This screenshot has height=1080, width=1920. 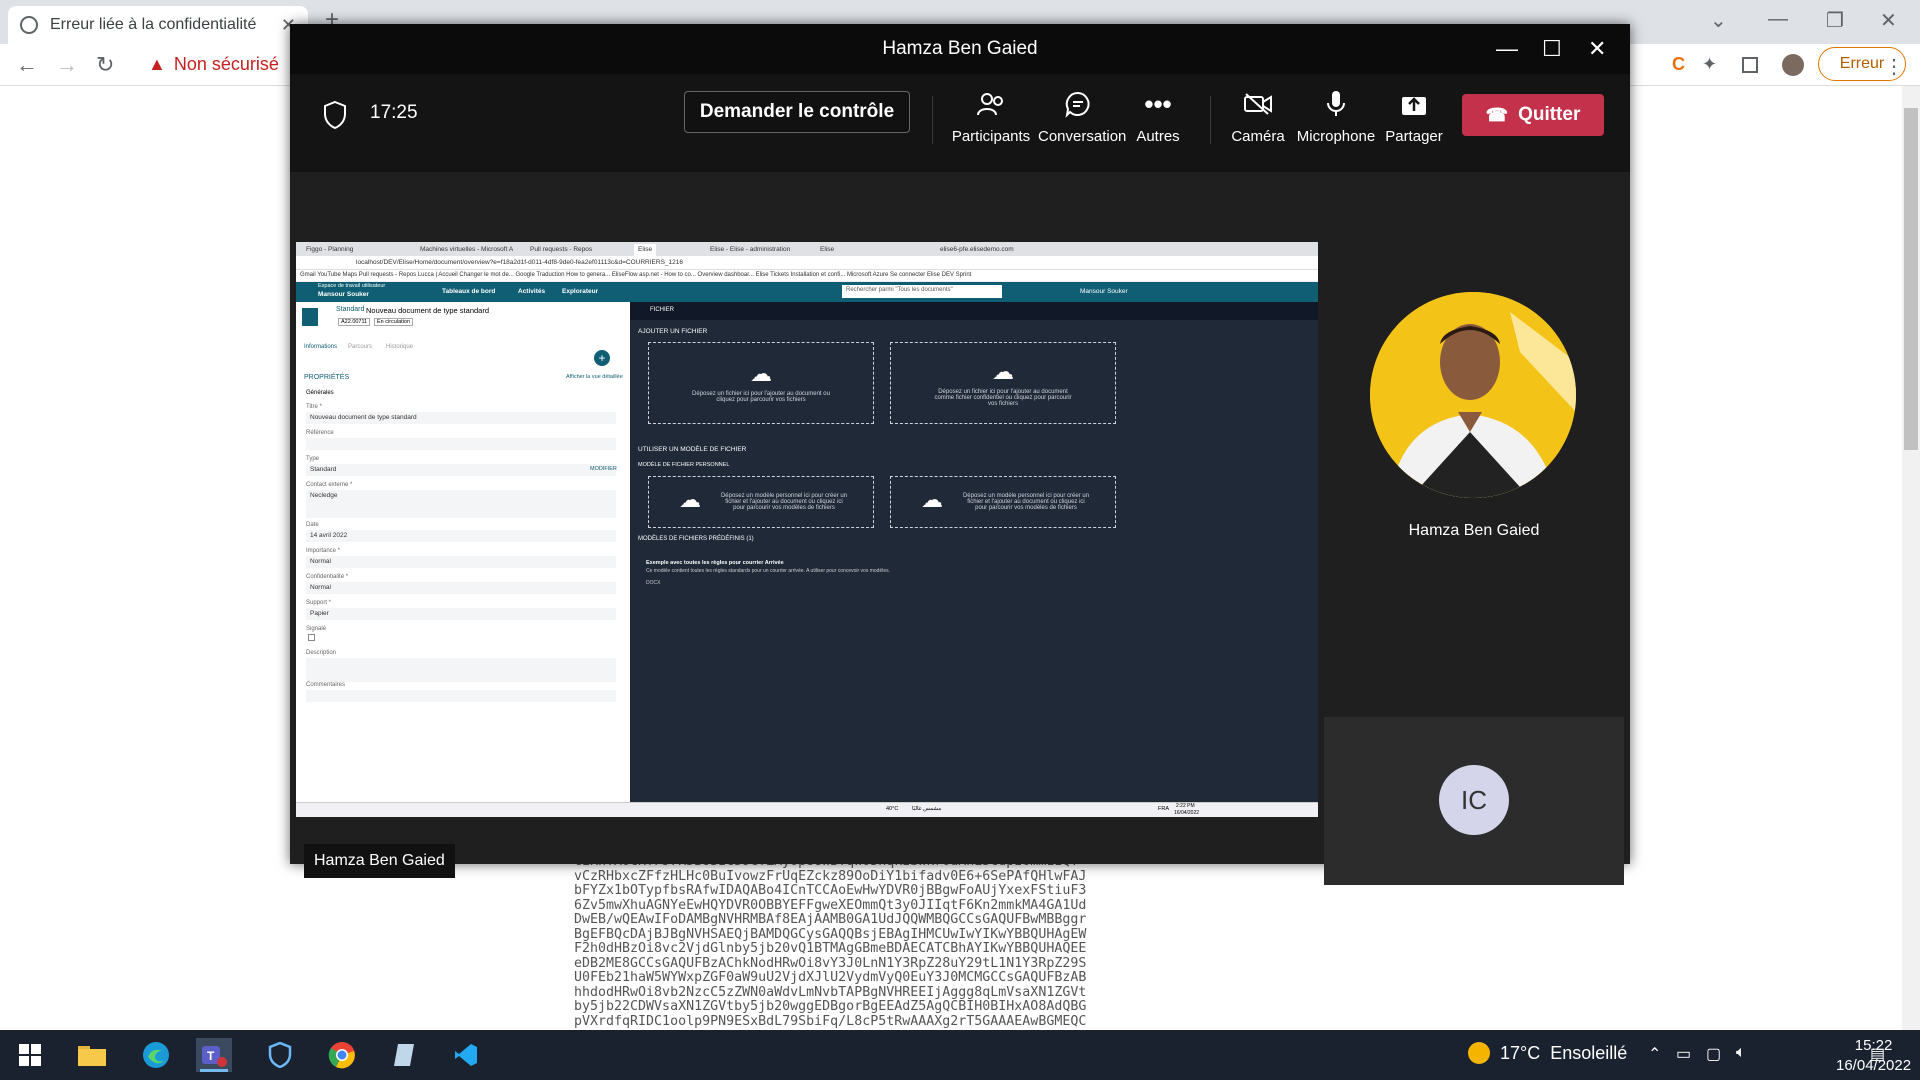 What do you see at coordinates (1158, 124) in the screenshot?
I see `more-button: ••• Autres` at bounding box center [1158, 124].